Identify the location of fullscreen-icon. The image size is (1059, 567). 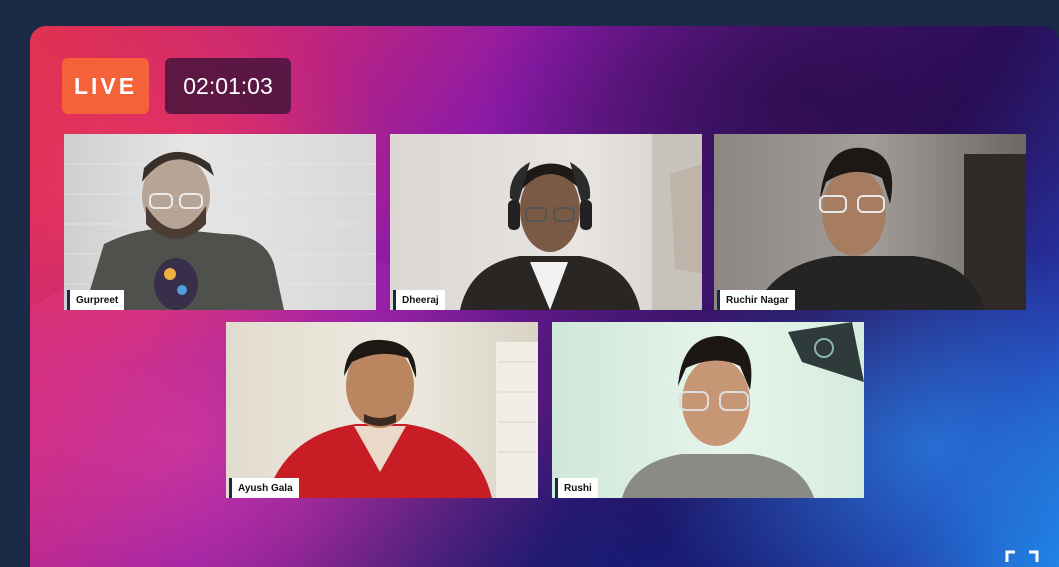
(1022, 558).